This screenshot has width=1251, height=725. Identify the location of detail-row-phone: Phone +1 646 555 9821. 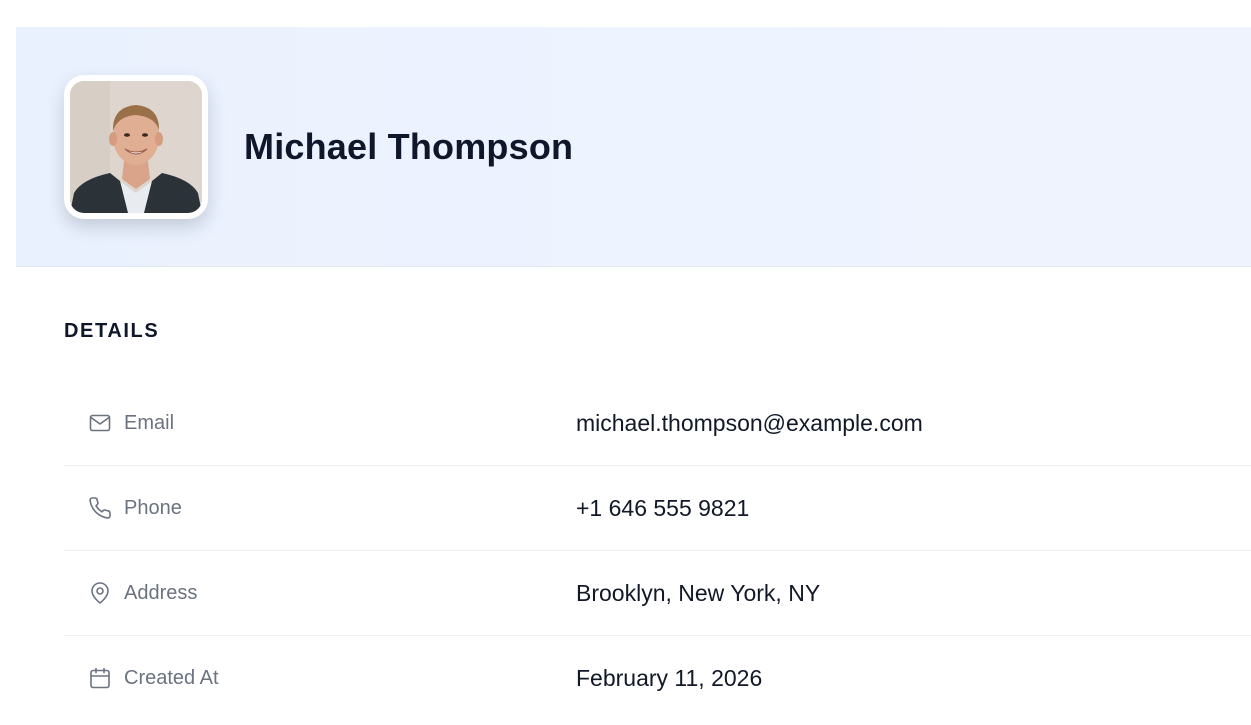
(657, 508).